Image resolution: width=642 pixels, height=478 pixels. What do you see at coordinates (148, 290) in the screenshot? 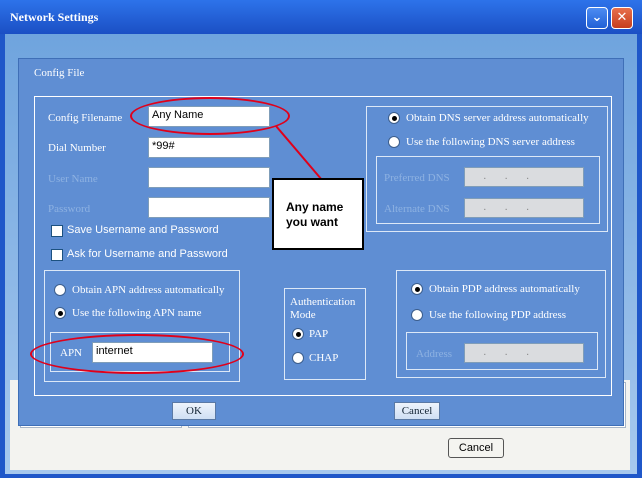
I see `apn-auto-label: Obtain APN address automatically` at bounding box center [148, 290].